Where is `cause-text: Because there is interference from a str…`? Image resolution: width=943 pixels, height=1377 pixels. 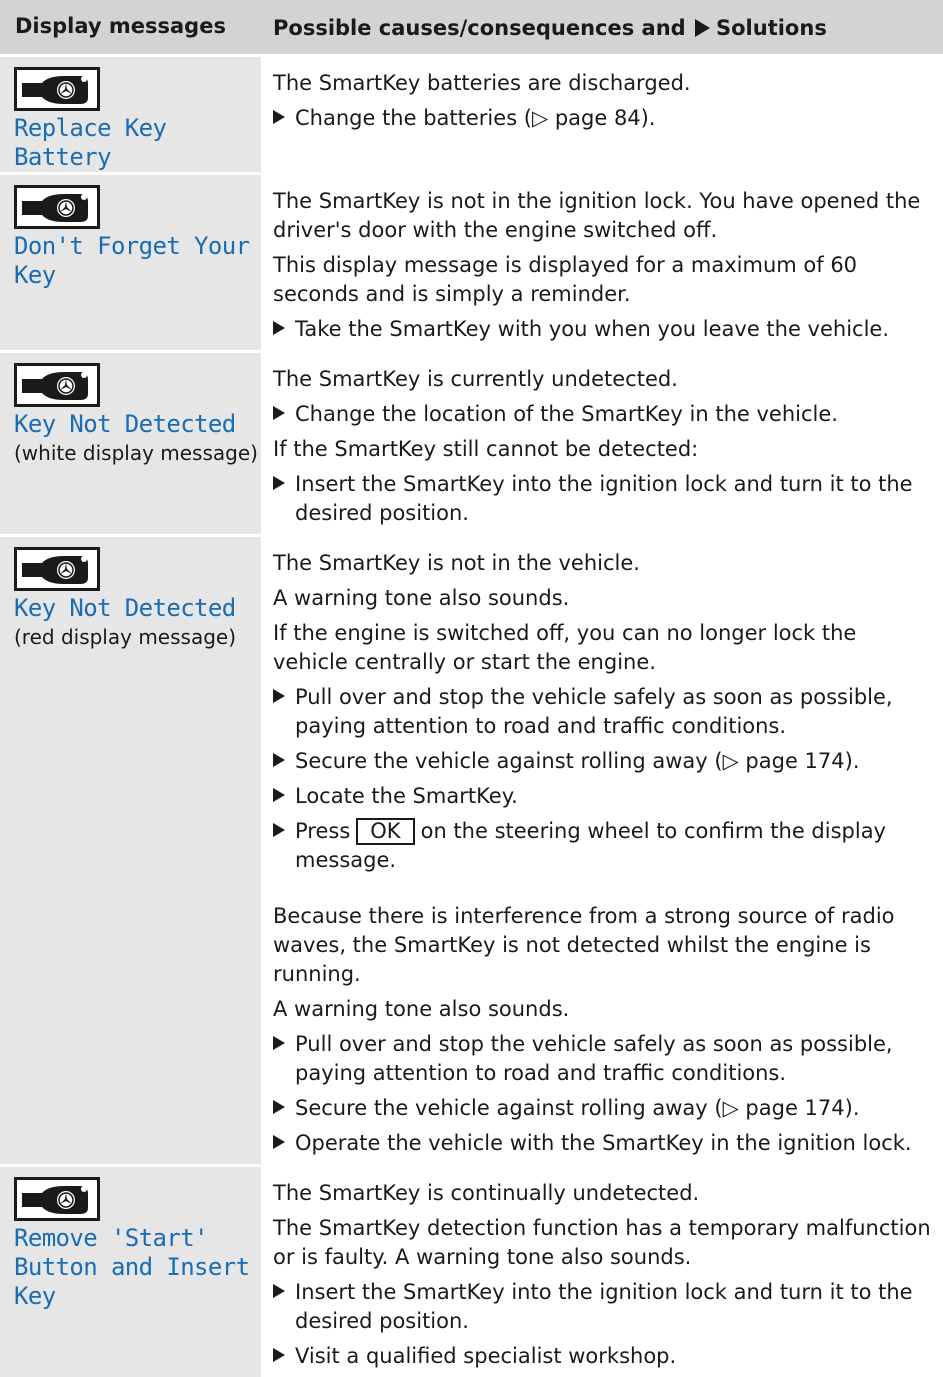
cause-text: Because there is interference from a str… is located at coordinates (584, 945).